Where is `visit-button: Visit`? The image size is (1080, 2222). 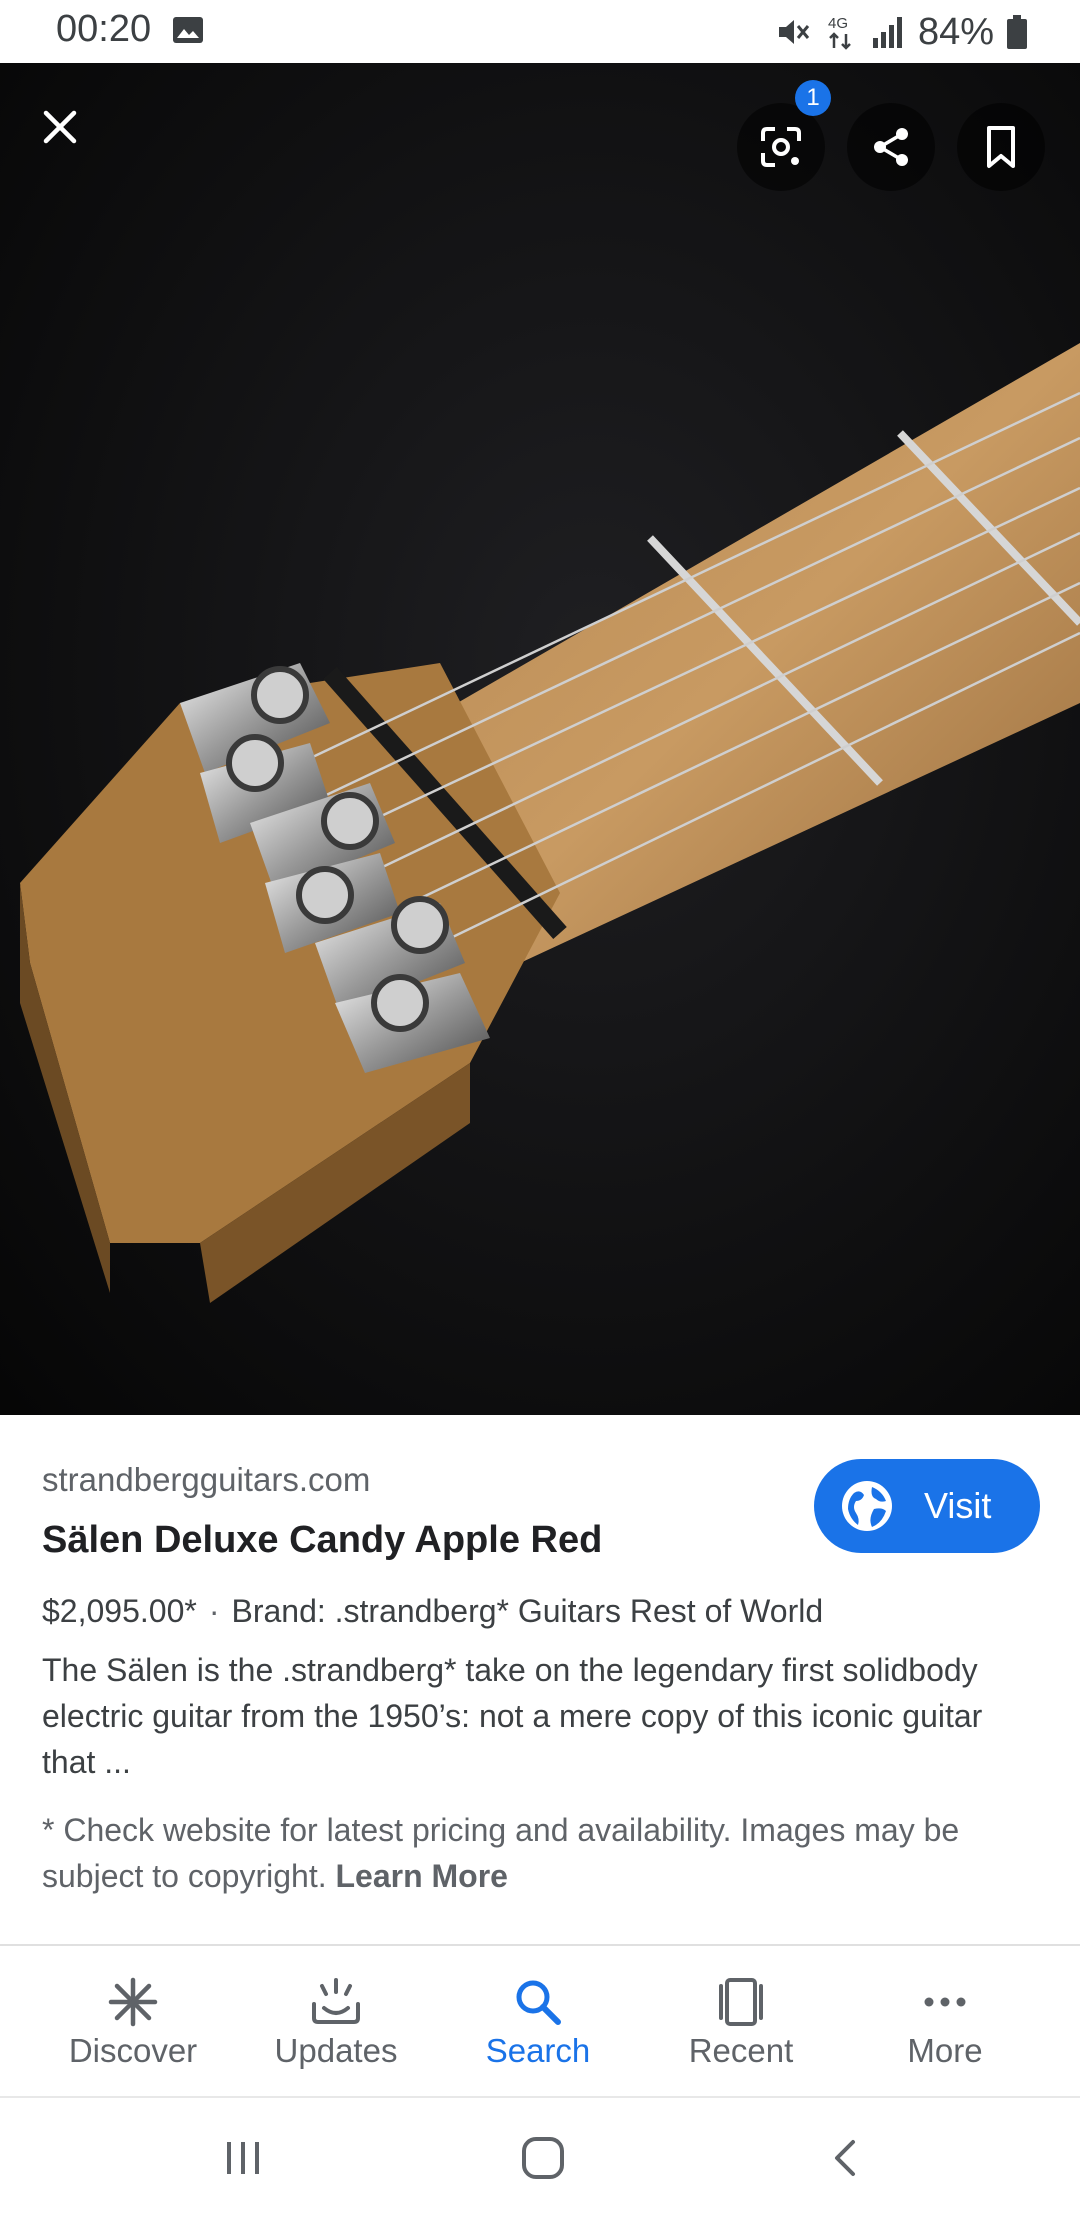 visit-button: Visit is located at coordinates (927, 1506).